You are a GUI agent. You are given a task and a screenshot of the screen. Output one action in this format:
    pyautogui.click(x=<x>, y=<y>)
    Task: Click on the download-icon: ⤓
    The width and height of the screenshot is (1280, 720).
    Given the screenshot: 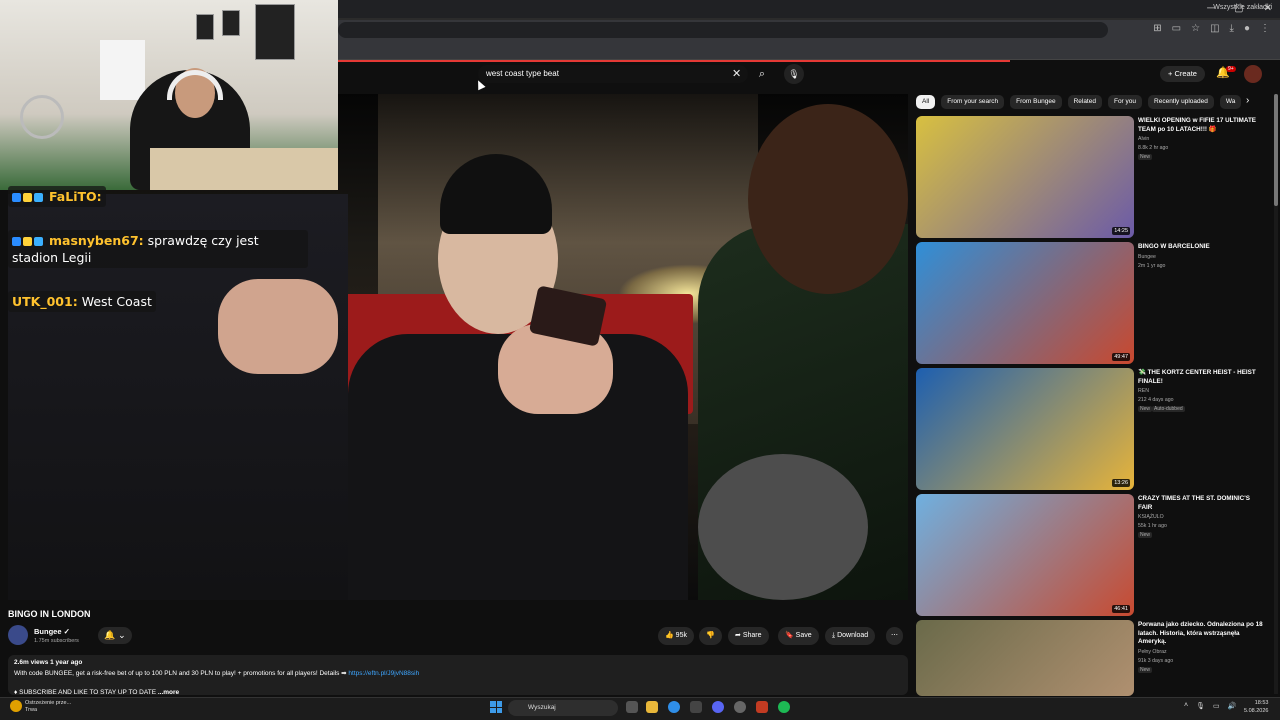 What is the action you would take?
    pyautogui.click(x=834, y=635)
    